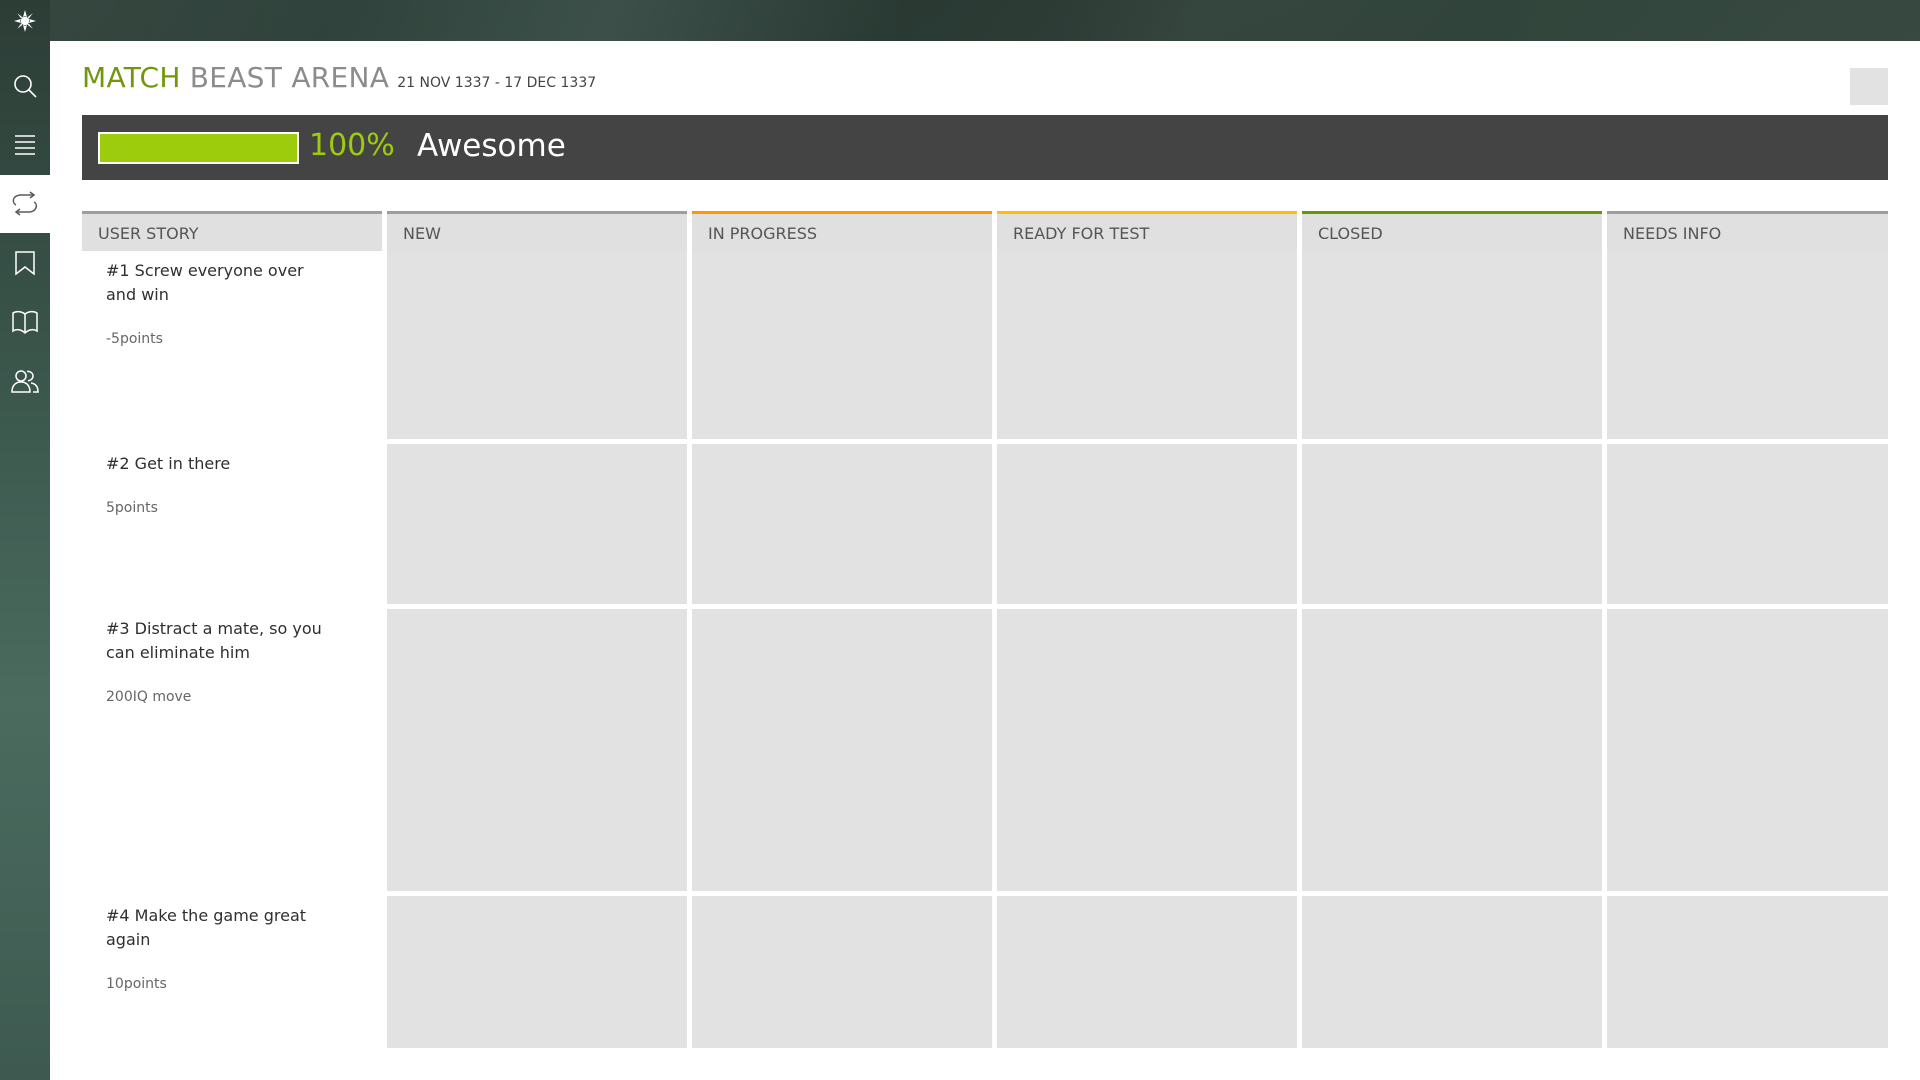  What do you see at coordinates (232, 972) in the screenshot?
I see `user-story-row: #4 Make the game great again 10points` at bounding box center [232, 972].